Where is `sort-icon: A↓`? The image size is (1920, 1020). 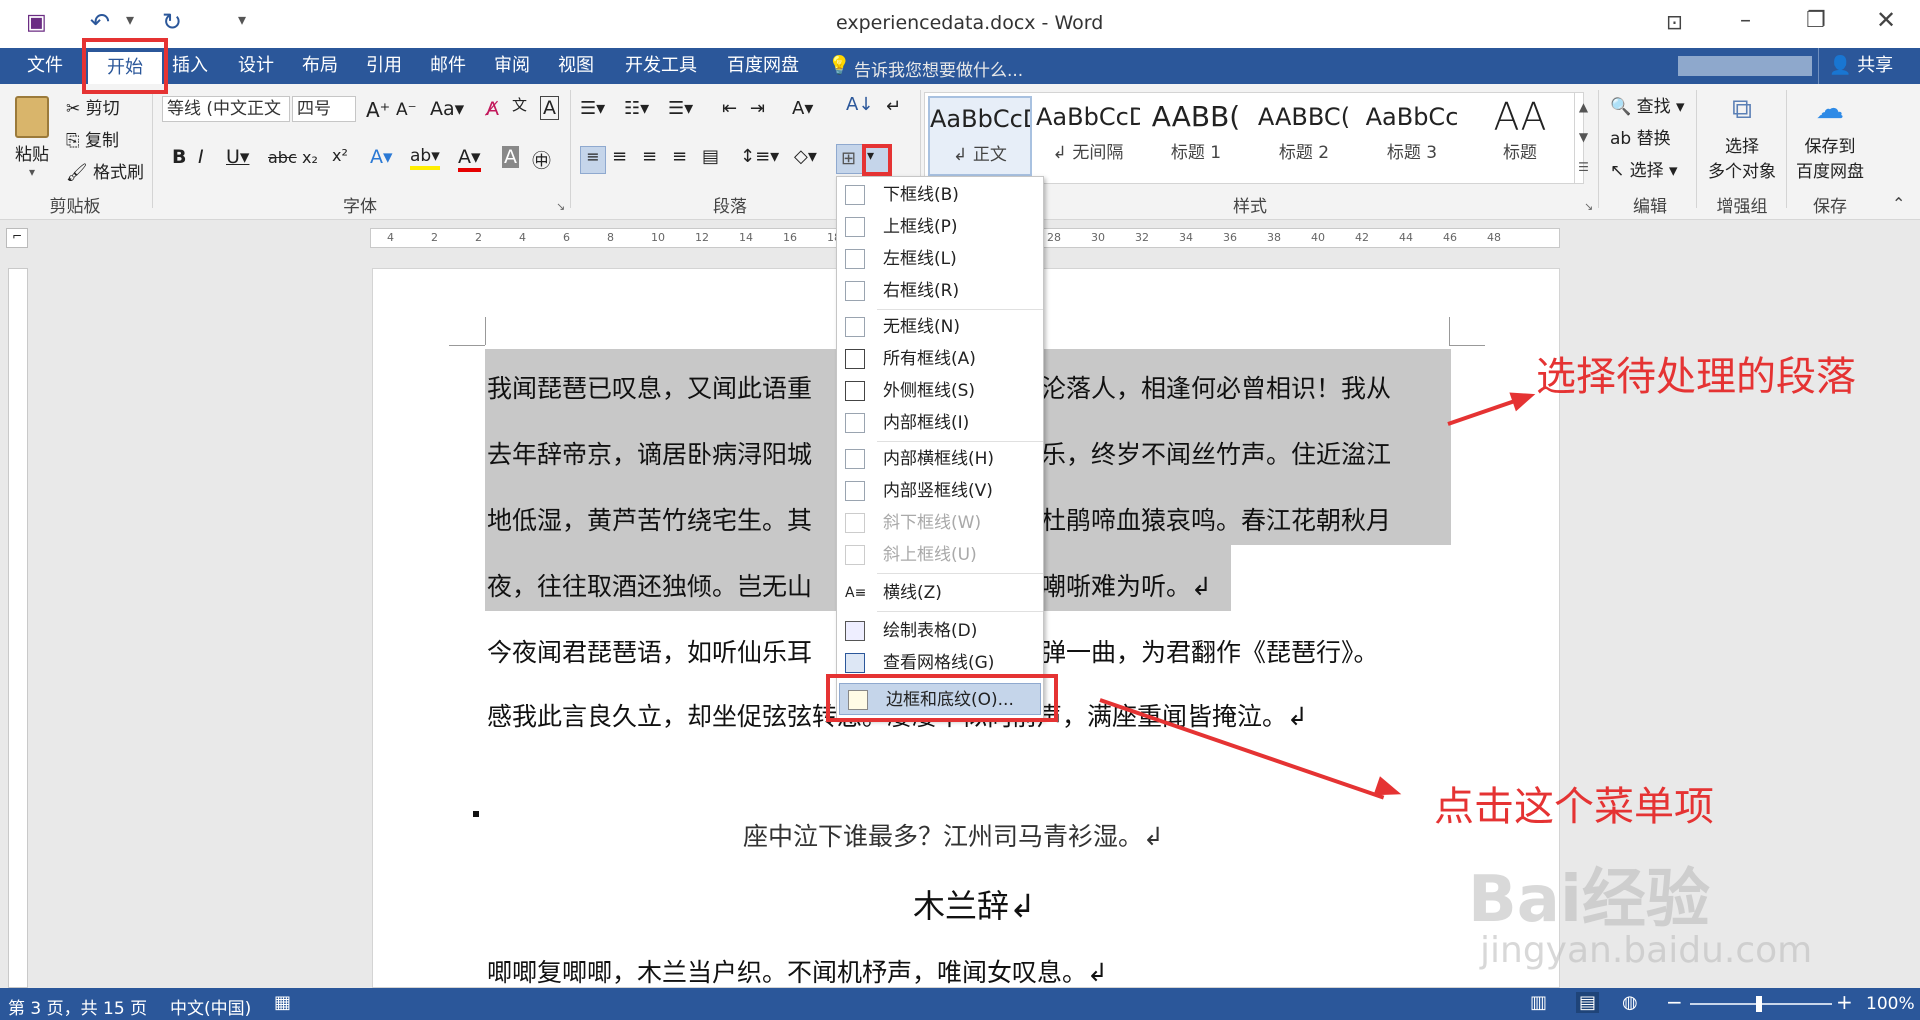
sort-icon: A↓ is located at coordinates (859, 104).